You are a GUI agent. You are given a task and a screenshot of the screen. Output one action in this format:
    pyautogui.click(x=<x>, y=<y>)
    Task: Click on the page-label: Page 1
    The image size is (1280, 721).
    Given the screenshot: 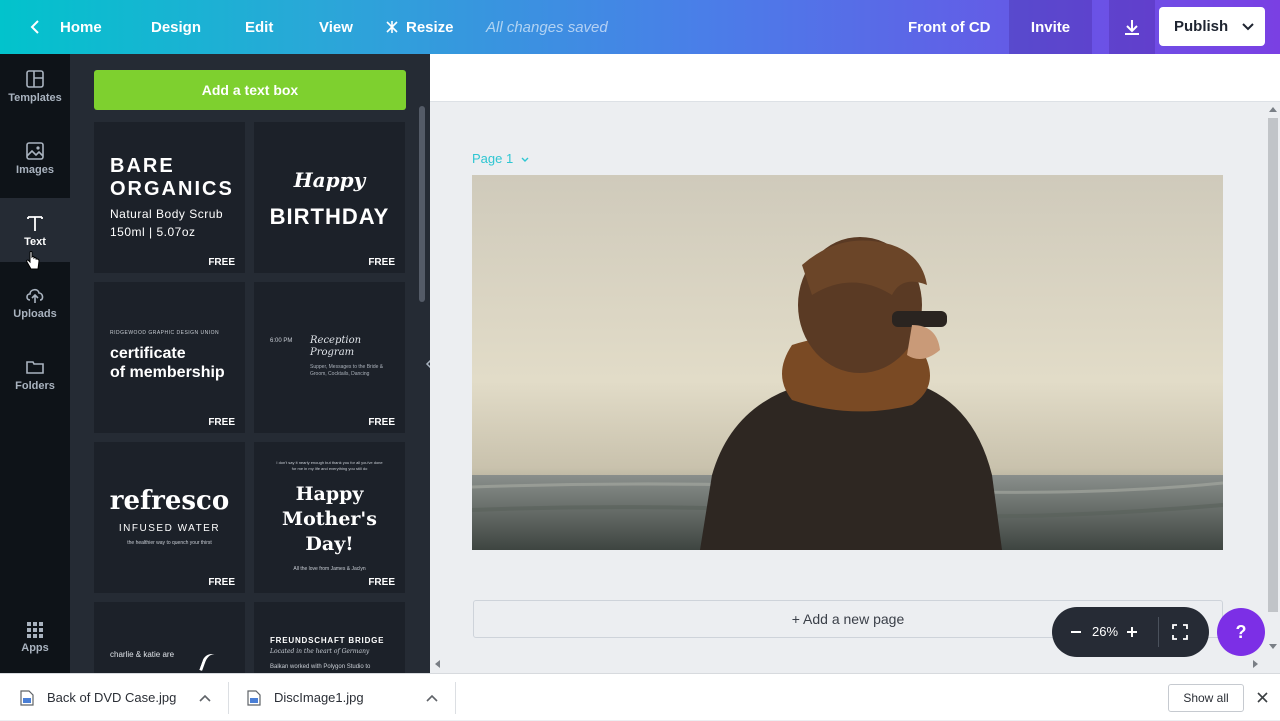 What is the action you would take?
    pyautogui.click(x=500, y=158)
    